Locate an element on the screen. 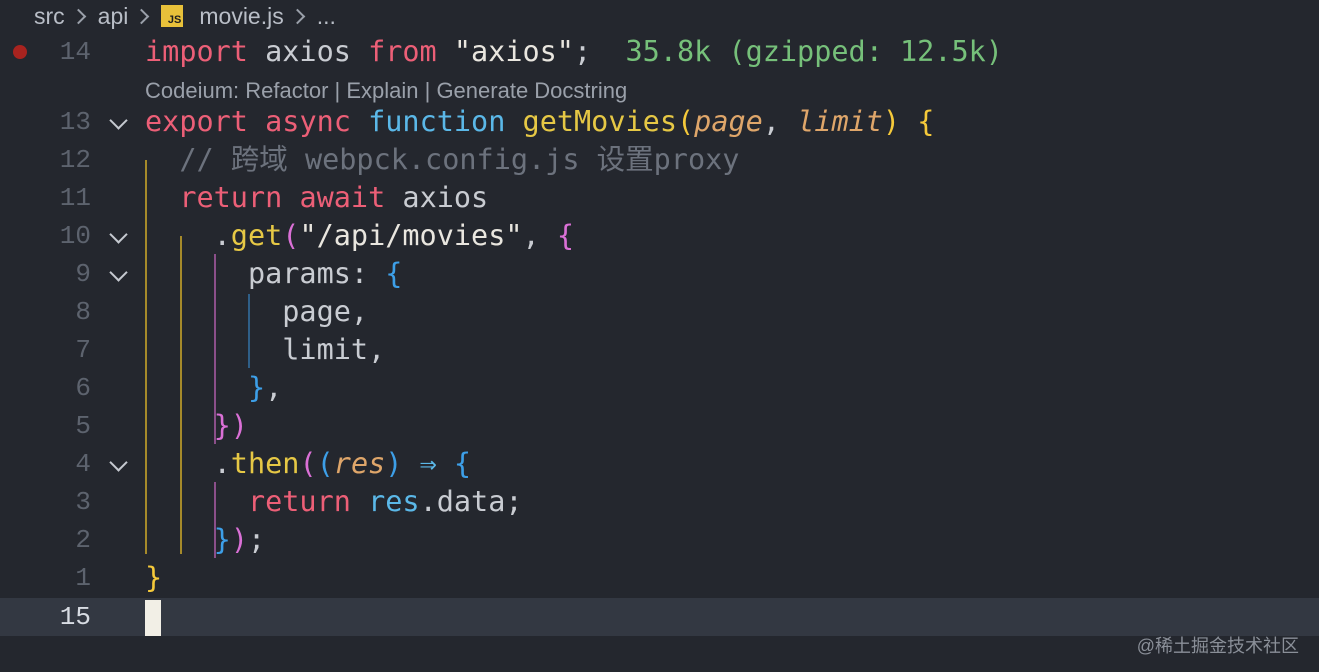 The width and height of the screenshot is (1319, 672). line-number: 1 is located at coordinates (83, 578).